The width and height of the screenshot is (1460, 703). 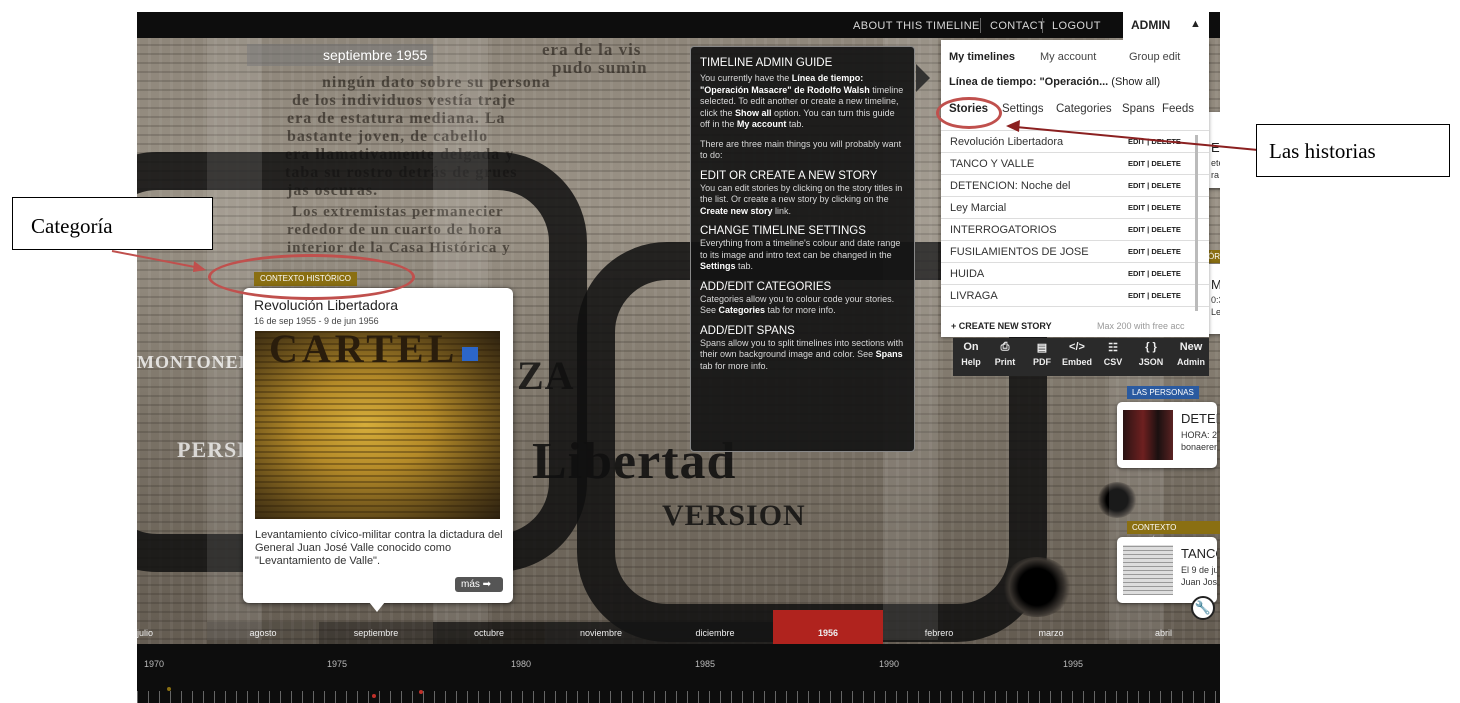 What do you see at coordinates (112, 223) in the screenshot?
I see `annotation-categoria: Categoría` at bounding box center [112, 223].